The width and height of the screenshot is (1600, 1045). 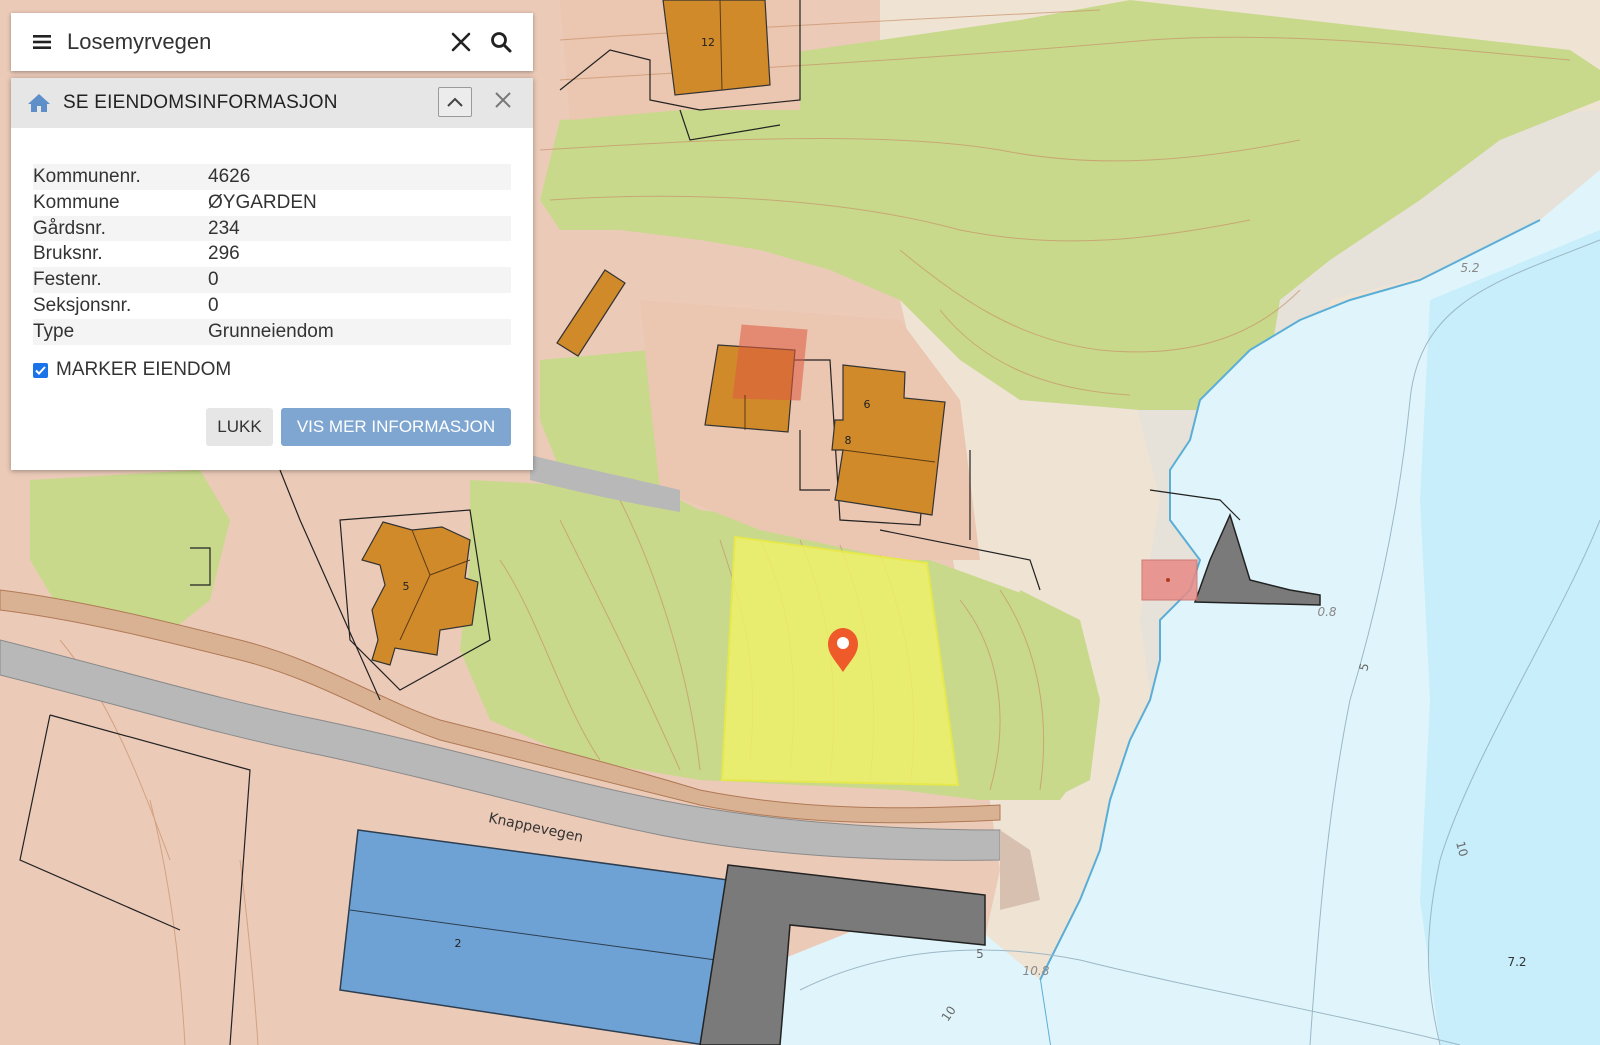 What do you see at coordinates (1326, 612) in the screenshot?
I see `depth-label: 0.8` at bounding box center [1326, 612].